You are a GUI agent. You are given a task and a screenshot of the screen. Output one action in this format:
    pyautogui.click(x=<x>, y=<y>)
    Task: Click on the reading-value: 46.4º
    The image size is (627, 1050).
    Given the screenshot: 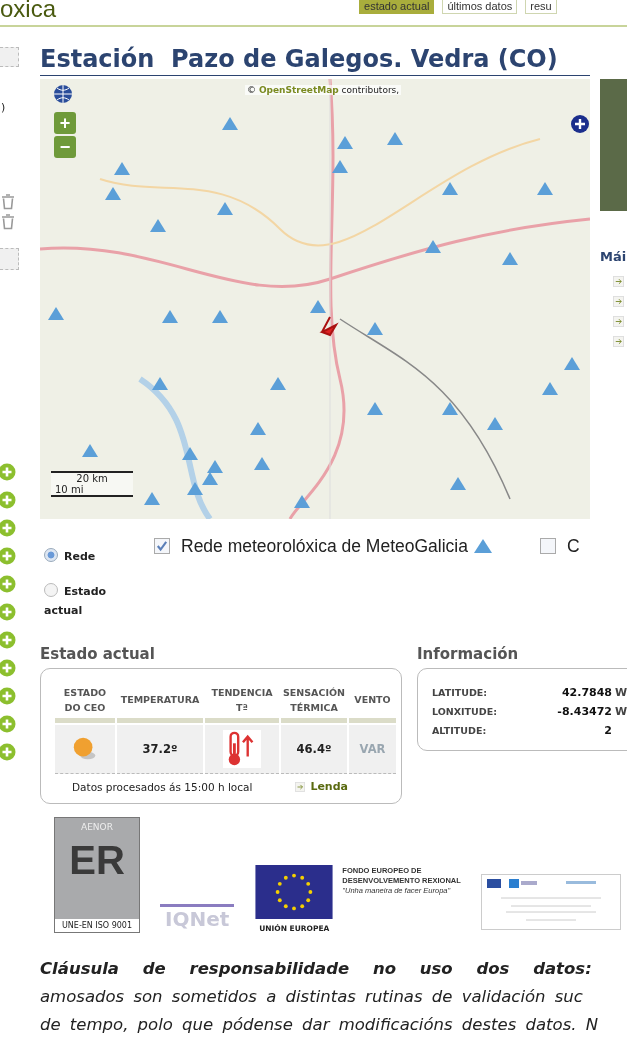 What is the action you would take?
    pyautogui.click(x=314, y=749)
    